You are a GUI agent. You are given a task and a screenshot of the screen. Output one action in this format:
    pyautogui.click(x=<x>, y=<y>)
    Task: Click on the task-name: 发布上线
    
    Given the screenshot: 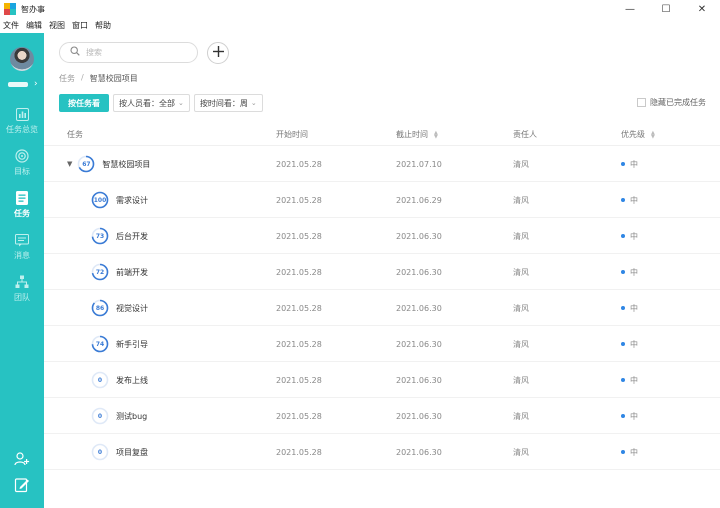 What is the action you would take?
    pyautogui.click(x=132, y=380)
    